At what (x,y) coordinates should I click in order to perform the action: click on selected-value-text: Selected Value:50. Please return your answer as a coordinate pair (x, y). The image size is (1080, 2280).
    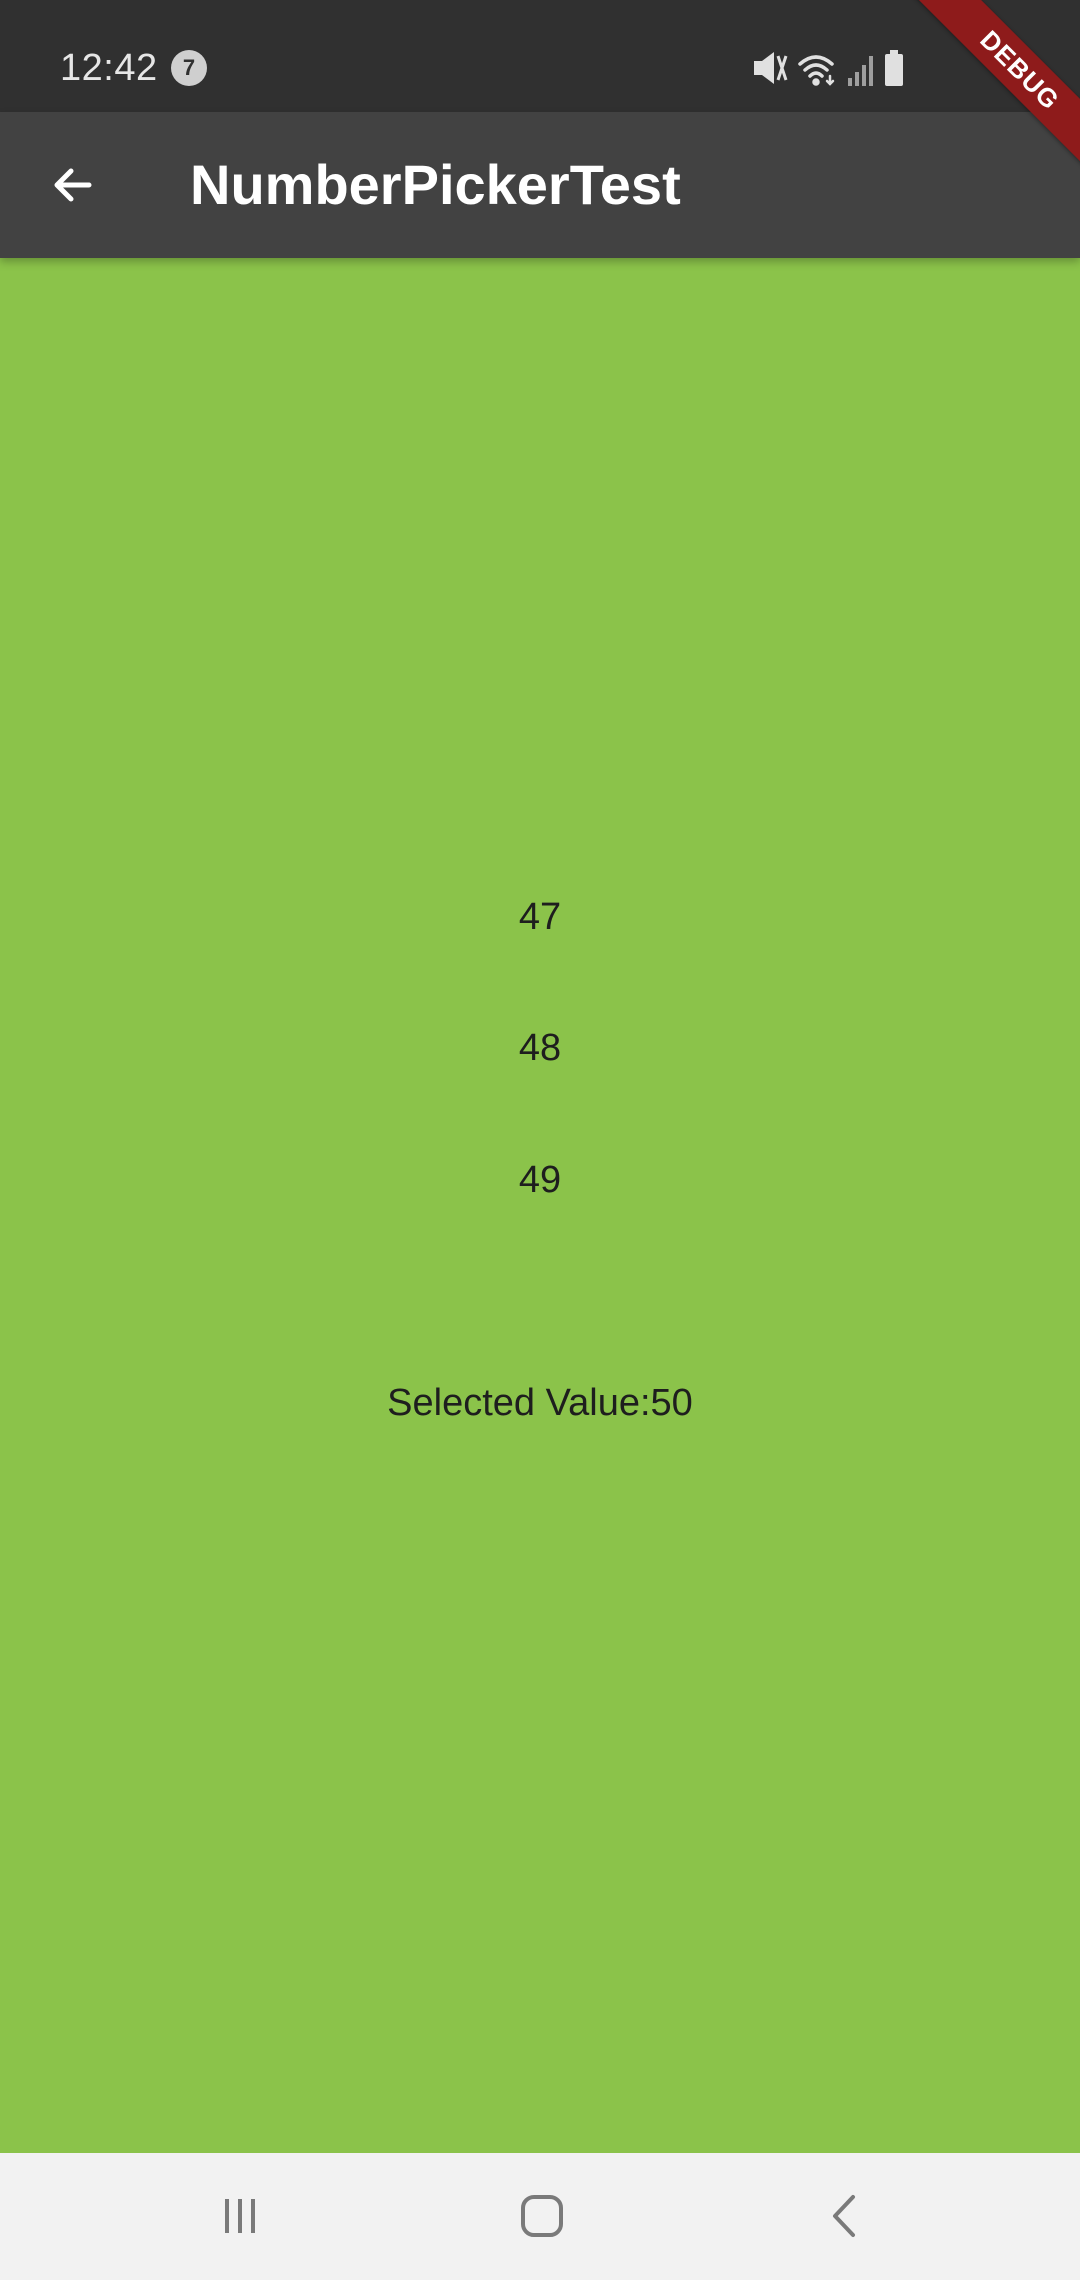
    Looking at the image, I should click on (540, 1403).